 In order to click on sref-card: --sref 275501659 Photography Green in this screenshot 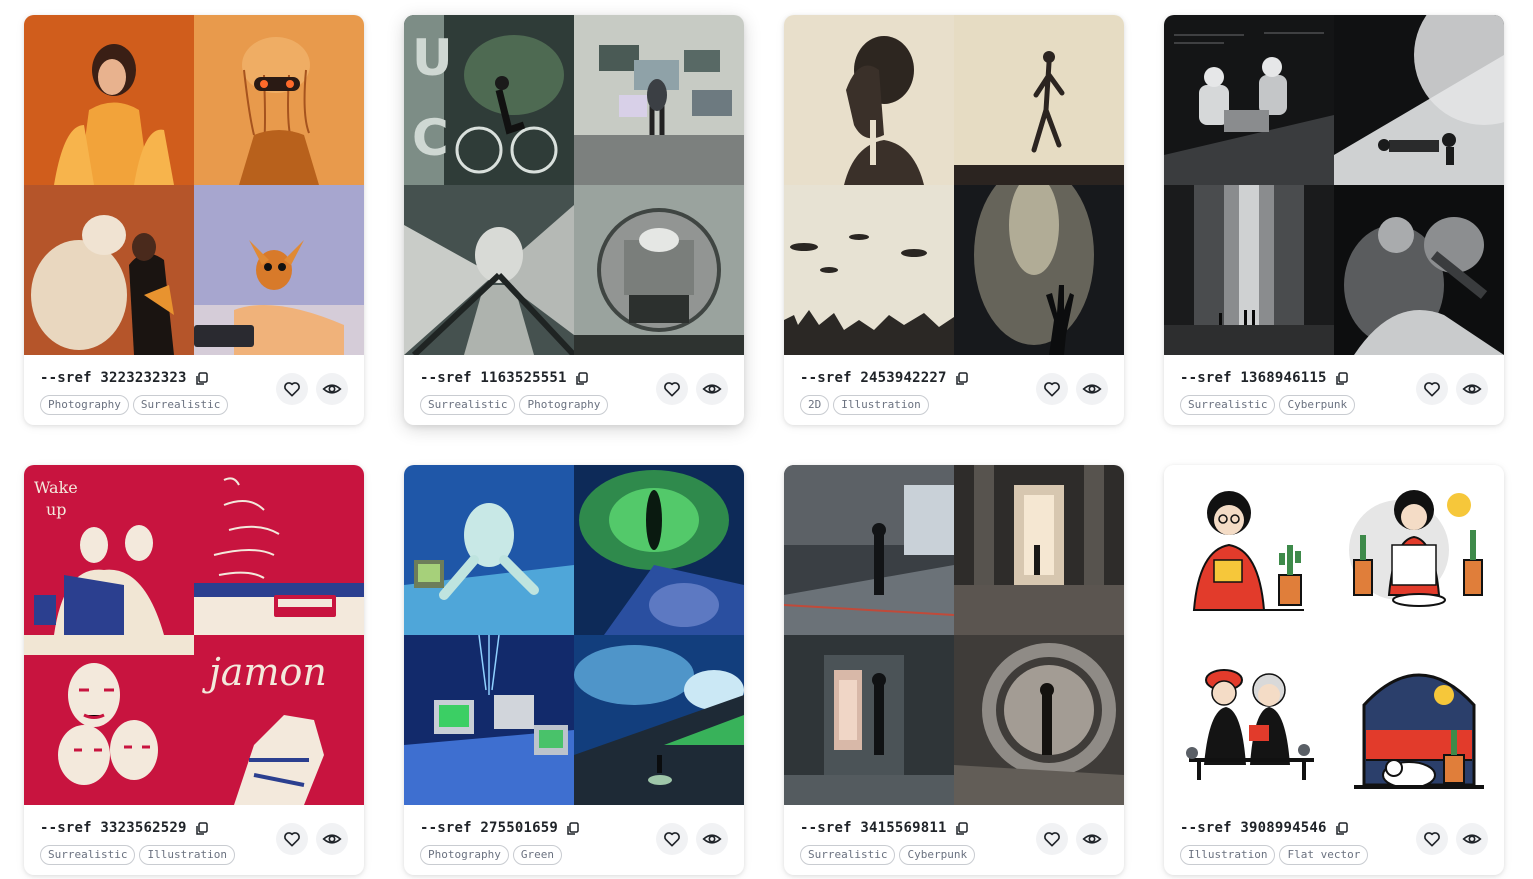, I will do `click(574, 670)`.